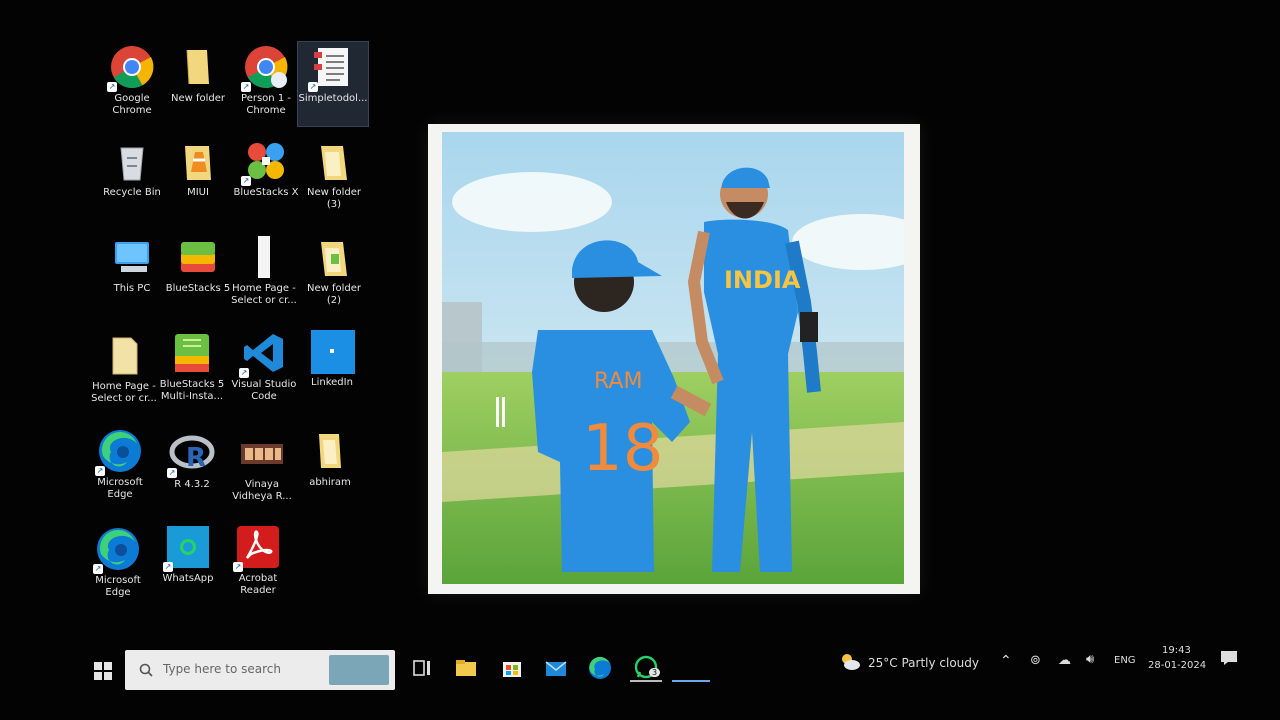 The image size is (1280, 720). What do you see at coordinates (334, 198) in the screenshot?
I see `desktop-icon-label: New folder (3)` at bounding box center [334, 198].